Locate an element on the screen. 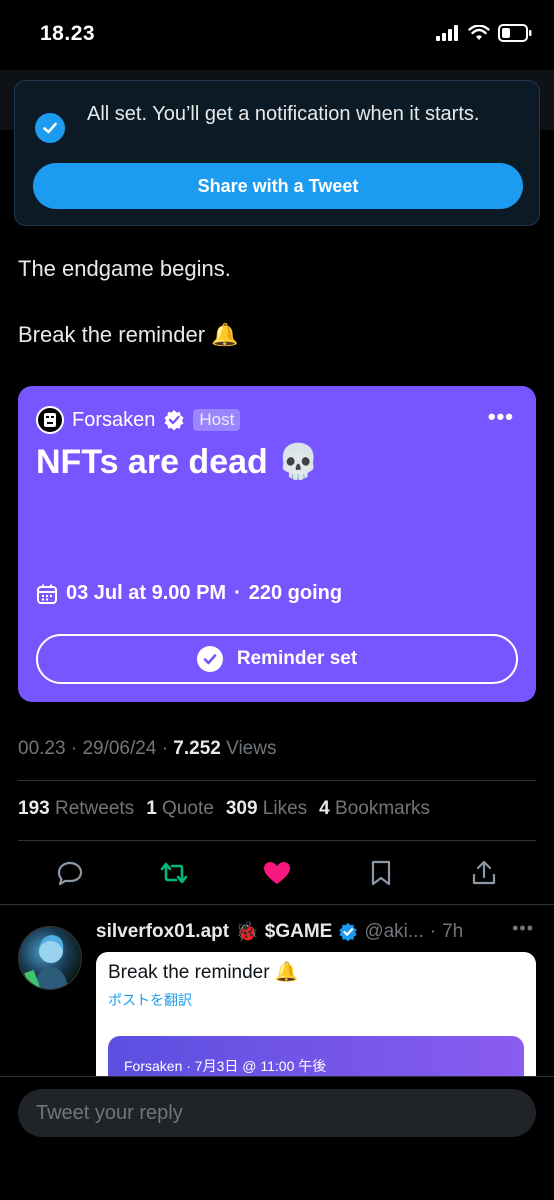 The width and height of the screenshot is (554, 1200). host-avatar-icon is located at coordinates (50, 420).